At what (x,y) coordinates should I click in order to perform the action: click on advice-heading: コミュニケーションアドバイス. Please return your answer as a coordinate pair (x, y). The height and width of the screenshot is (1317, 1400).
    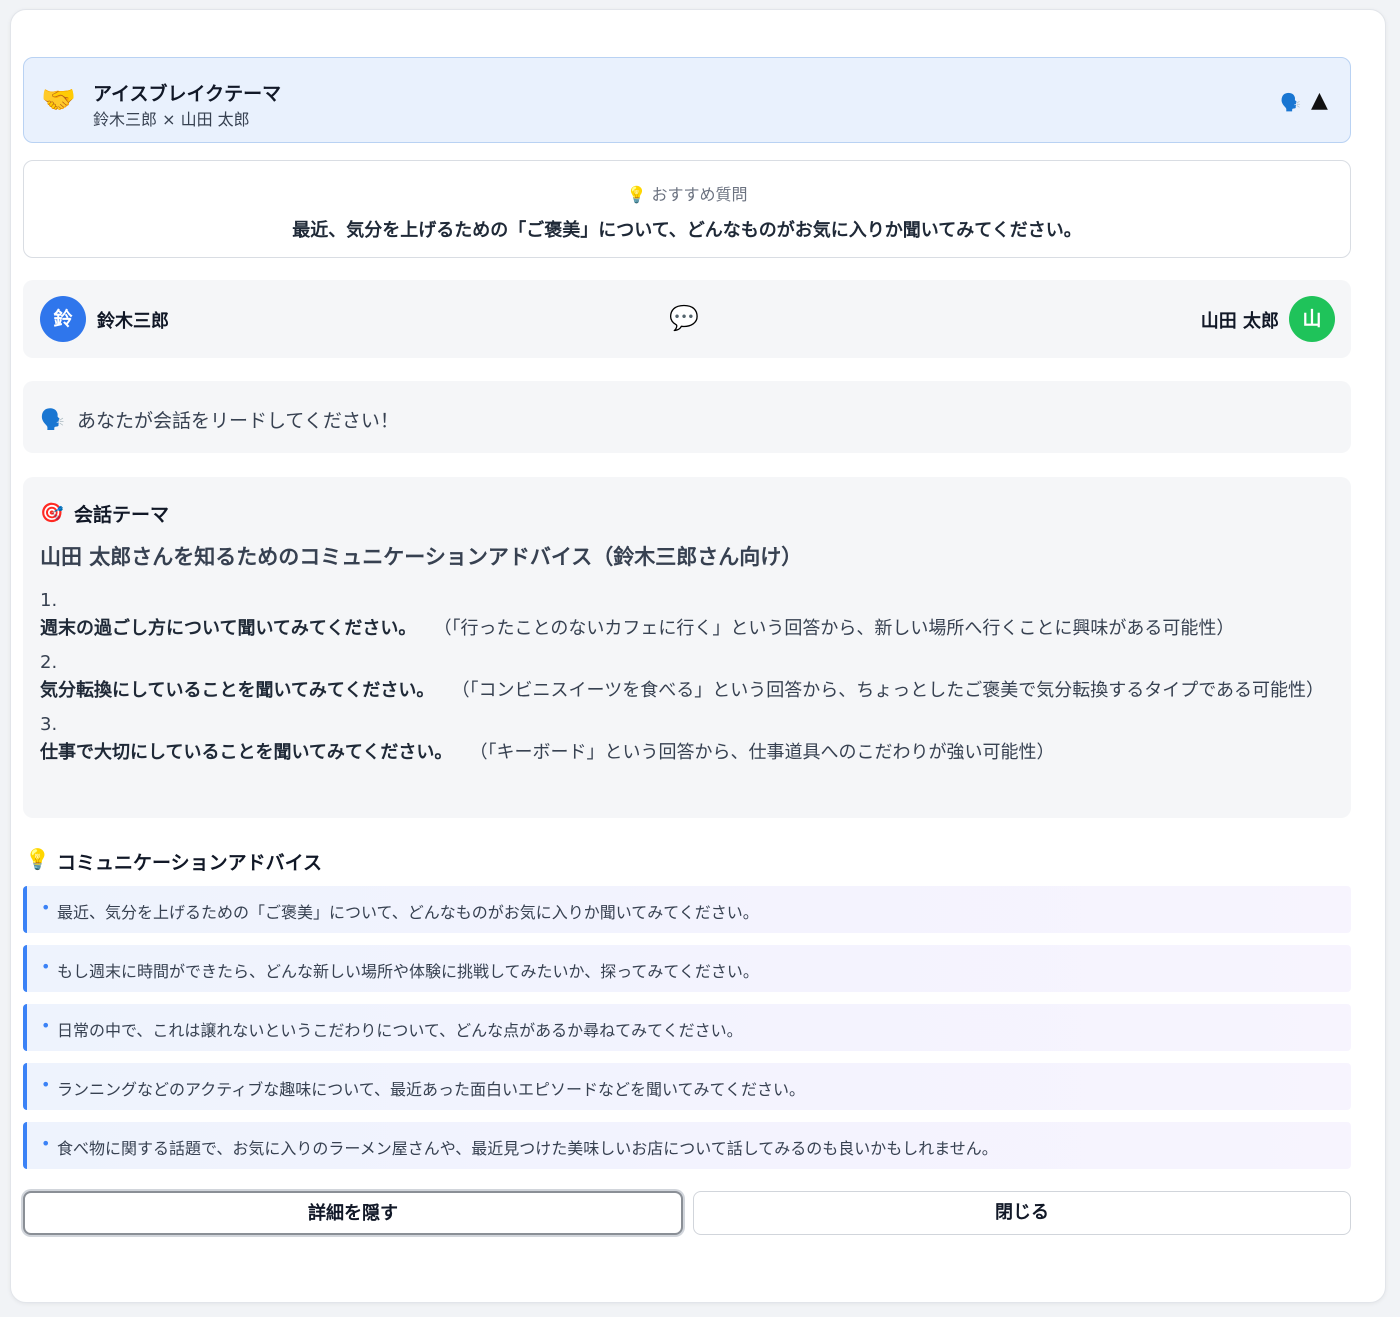
    Looking at the image, I should click on (190, 863).